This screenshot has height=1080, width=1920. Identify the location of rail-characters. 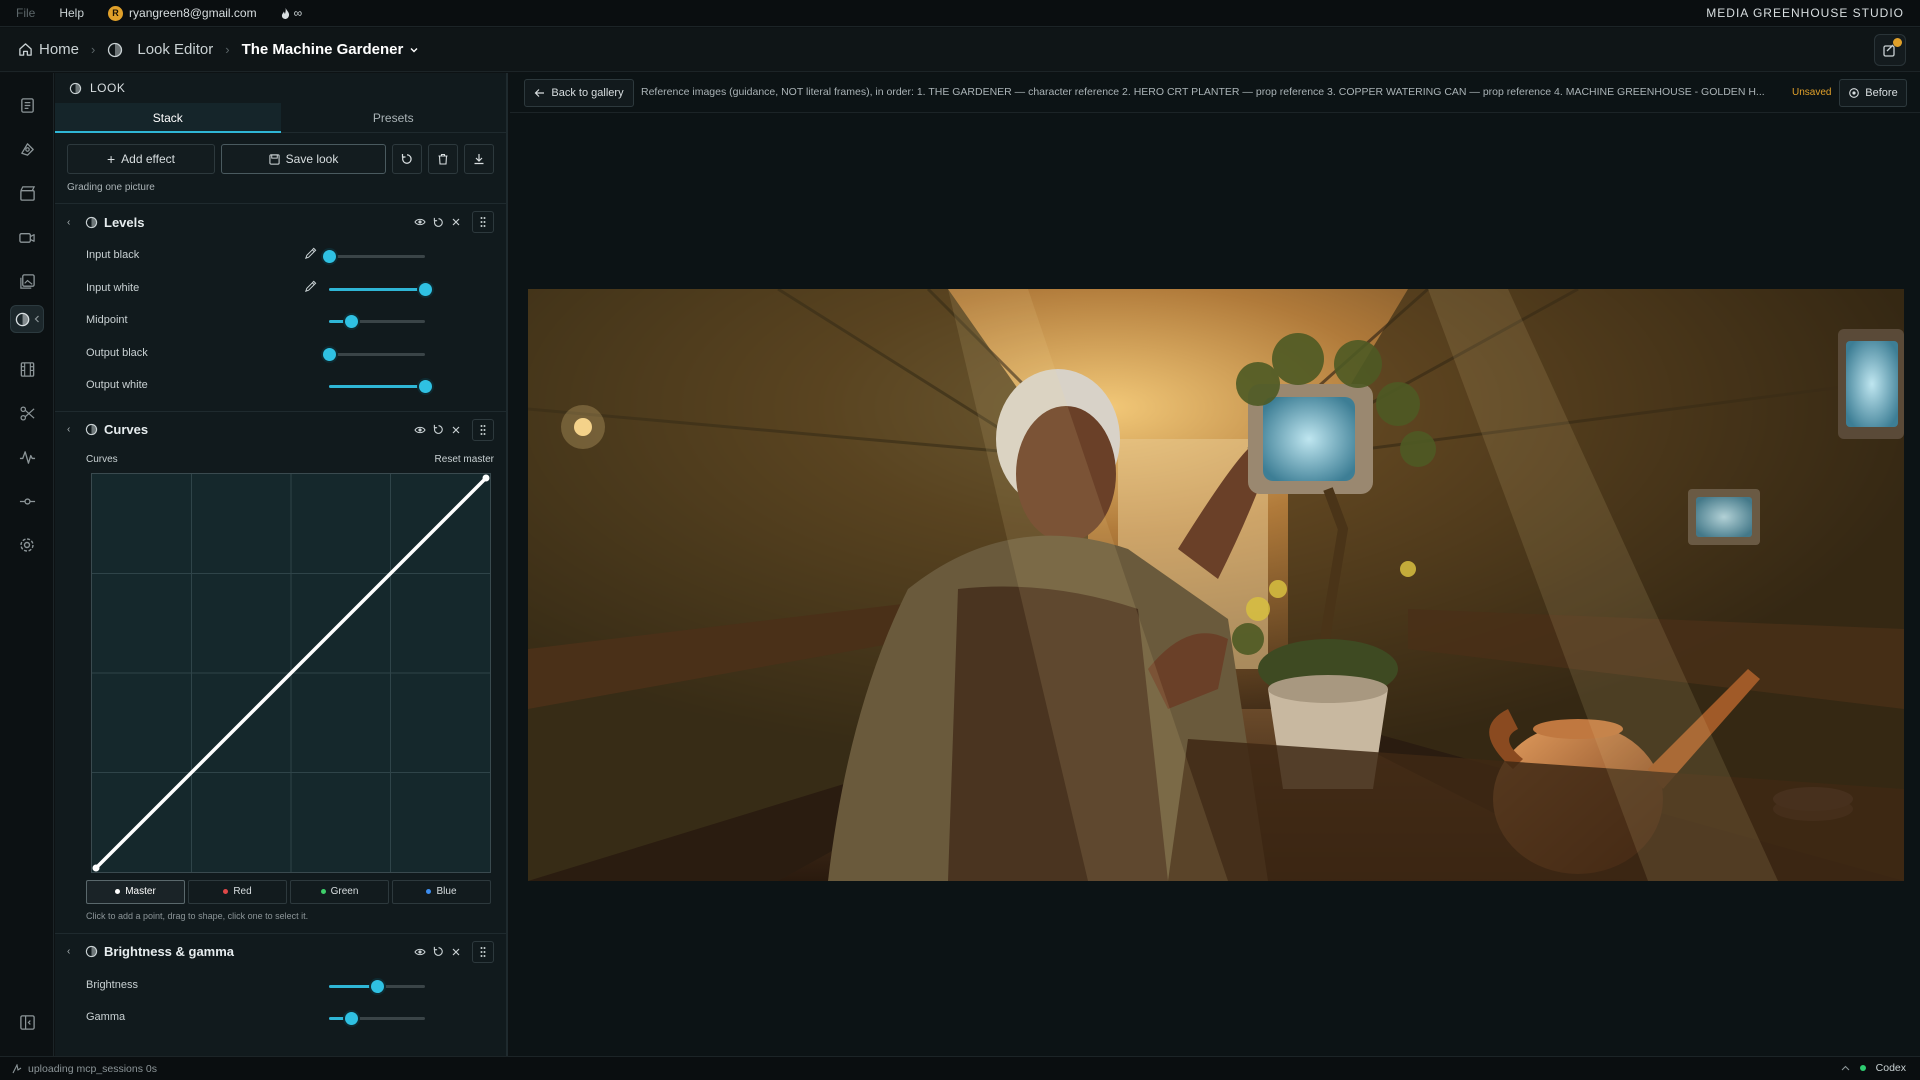
(27, 149).